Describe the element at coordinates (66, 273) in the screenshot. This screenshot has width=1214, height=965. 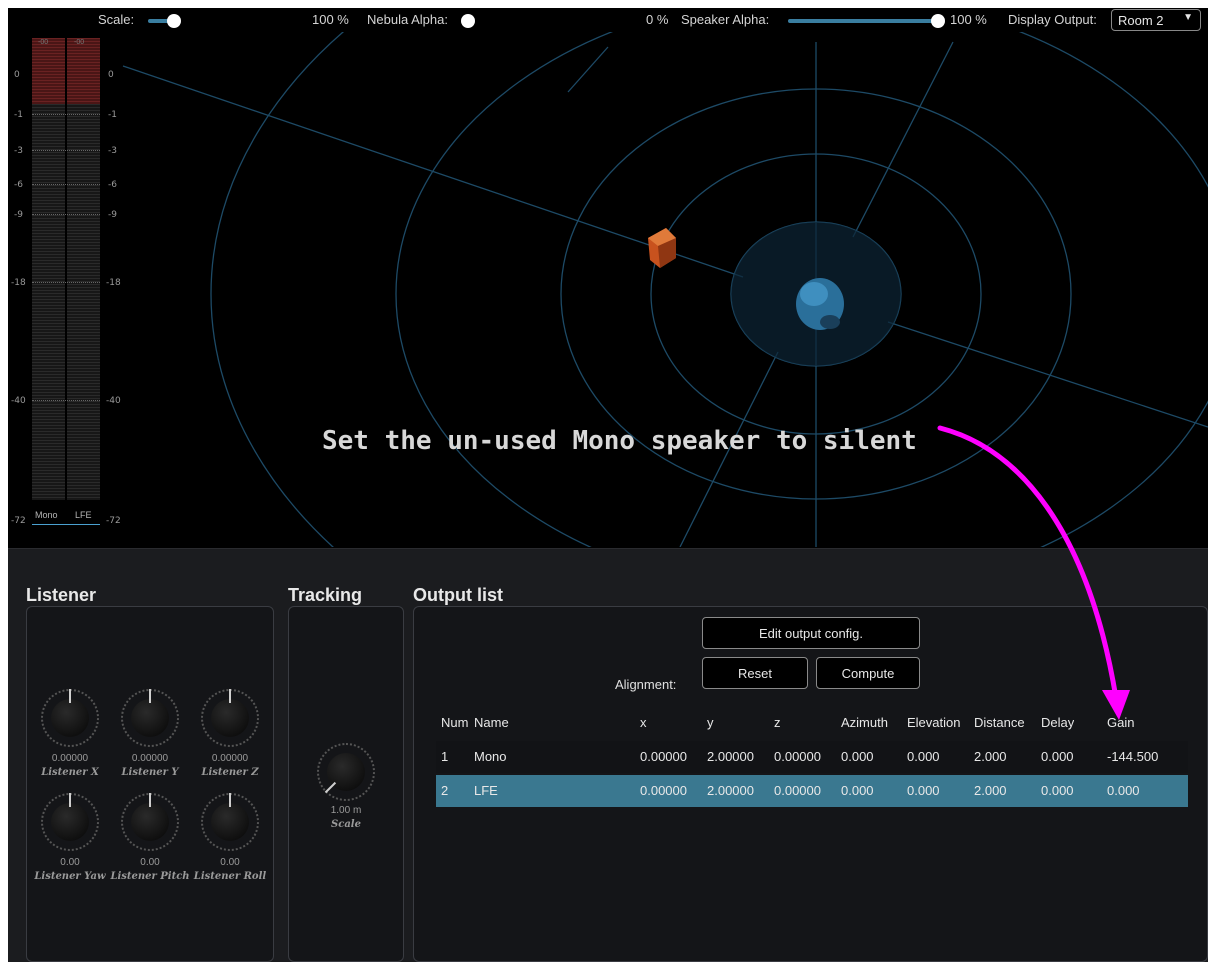
I see `meter-bars` at that location.